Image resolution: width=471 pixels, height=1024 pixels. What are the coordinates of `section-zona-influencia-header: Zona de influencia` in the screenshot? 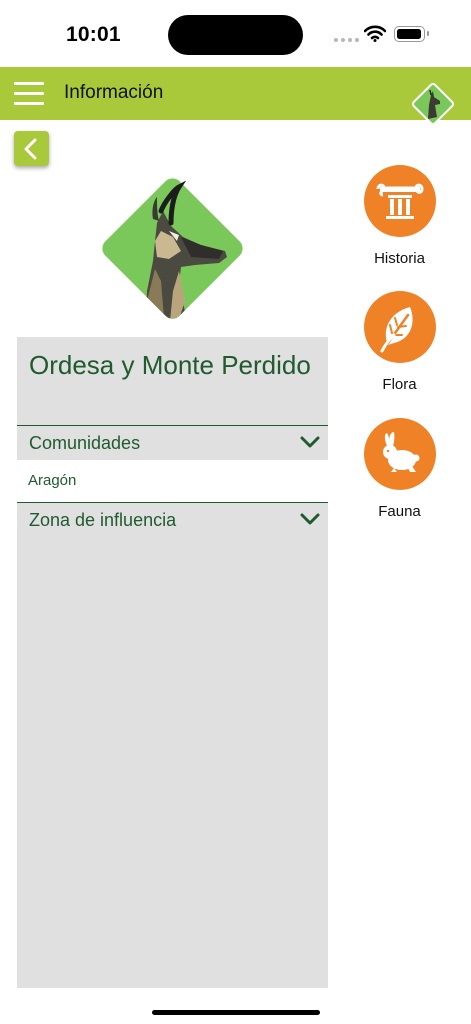 It's located at (172, 519).